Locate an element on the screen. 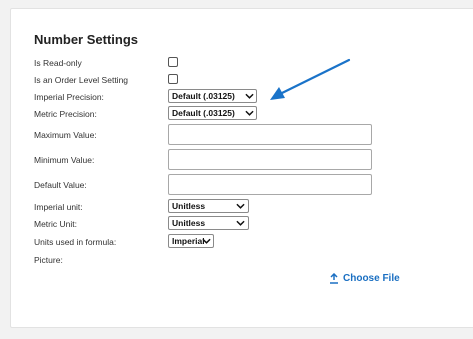  upload-icon is located at coordinates (334, 278).